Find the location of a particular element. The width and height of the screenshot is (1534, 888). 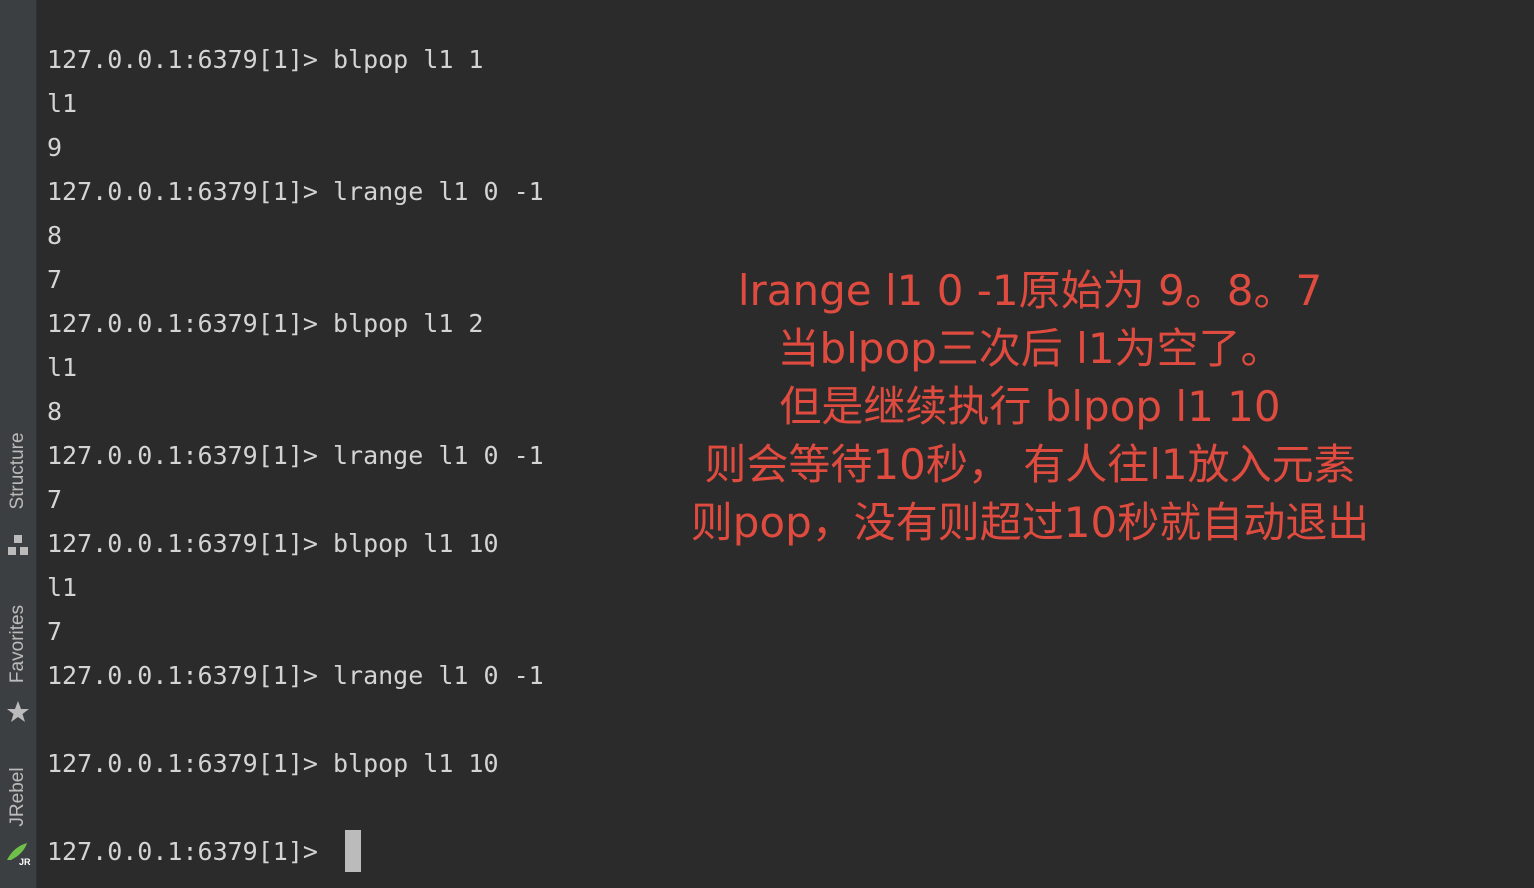

terminal-line: 127.0.0.1:6379[1]> blpop l1 2 is located at coordinates (265, 323).